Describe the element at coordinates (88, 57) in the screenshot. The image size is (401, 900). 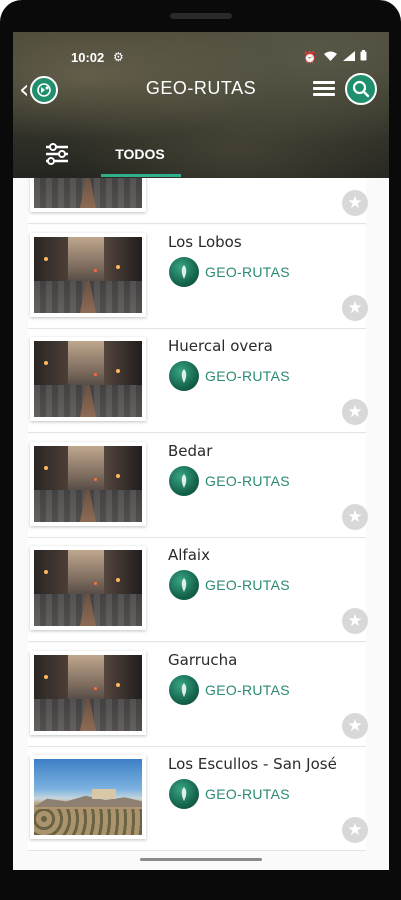
I see `status-time: 10:02` at that location.